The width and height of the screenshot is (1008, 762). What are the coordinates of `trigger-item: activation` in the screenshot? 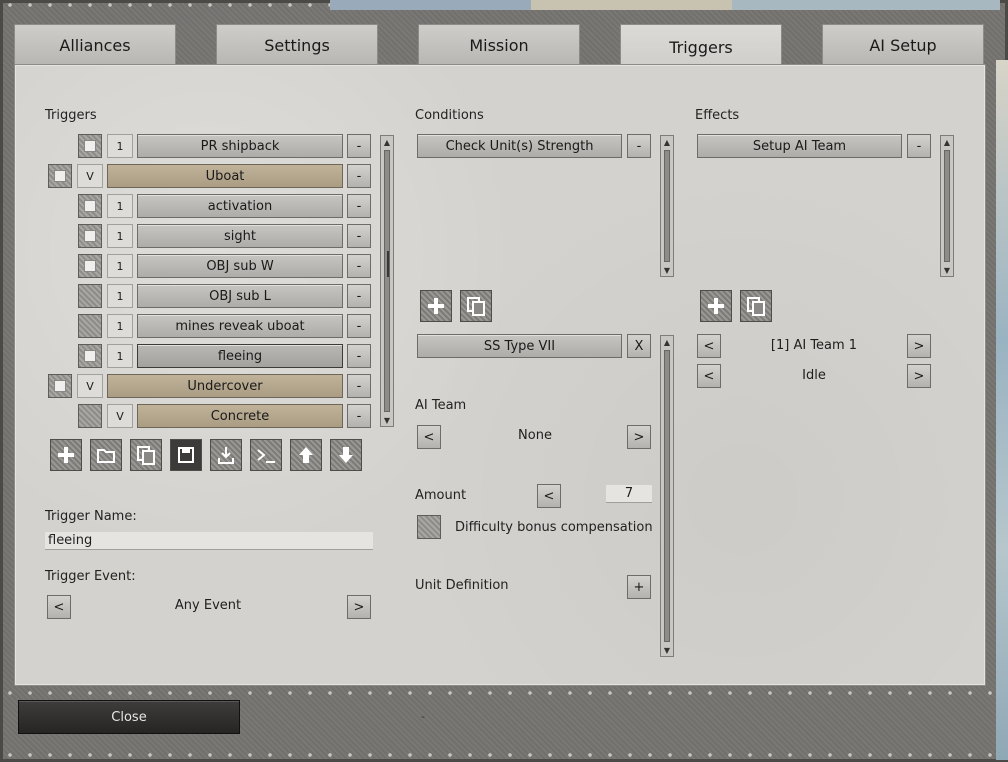 It's located at (240, 206).